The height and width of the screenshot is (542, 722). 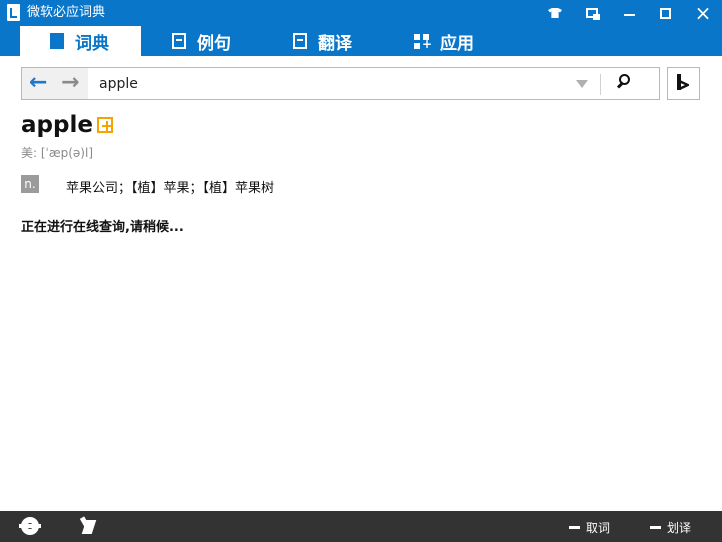 I want to click on maximize-button, so click(x=665, y=13).